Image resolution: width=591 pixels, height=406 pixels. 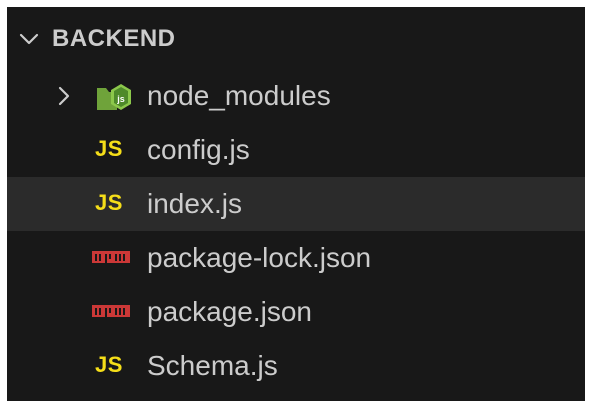 I want to click on file-label: config.js, so click(x=198, y=149).